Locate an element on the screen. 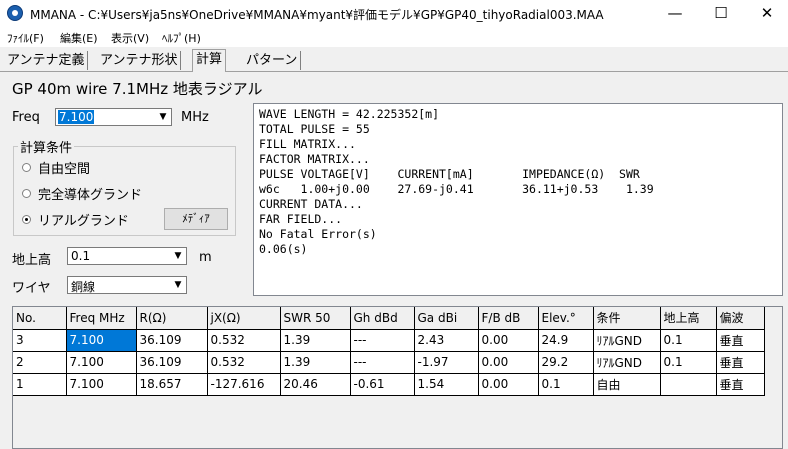  radio-real-ground is located at coordinates (26, 219).